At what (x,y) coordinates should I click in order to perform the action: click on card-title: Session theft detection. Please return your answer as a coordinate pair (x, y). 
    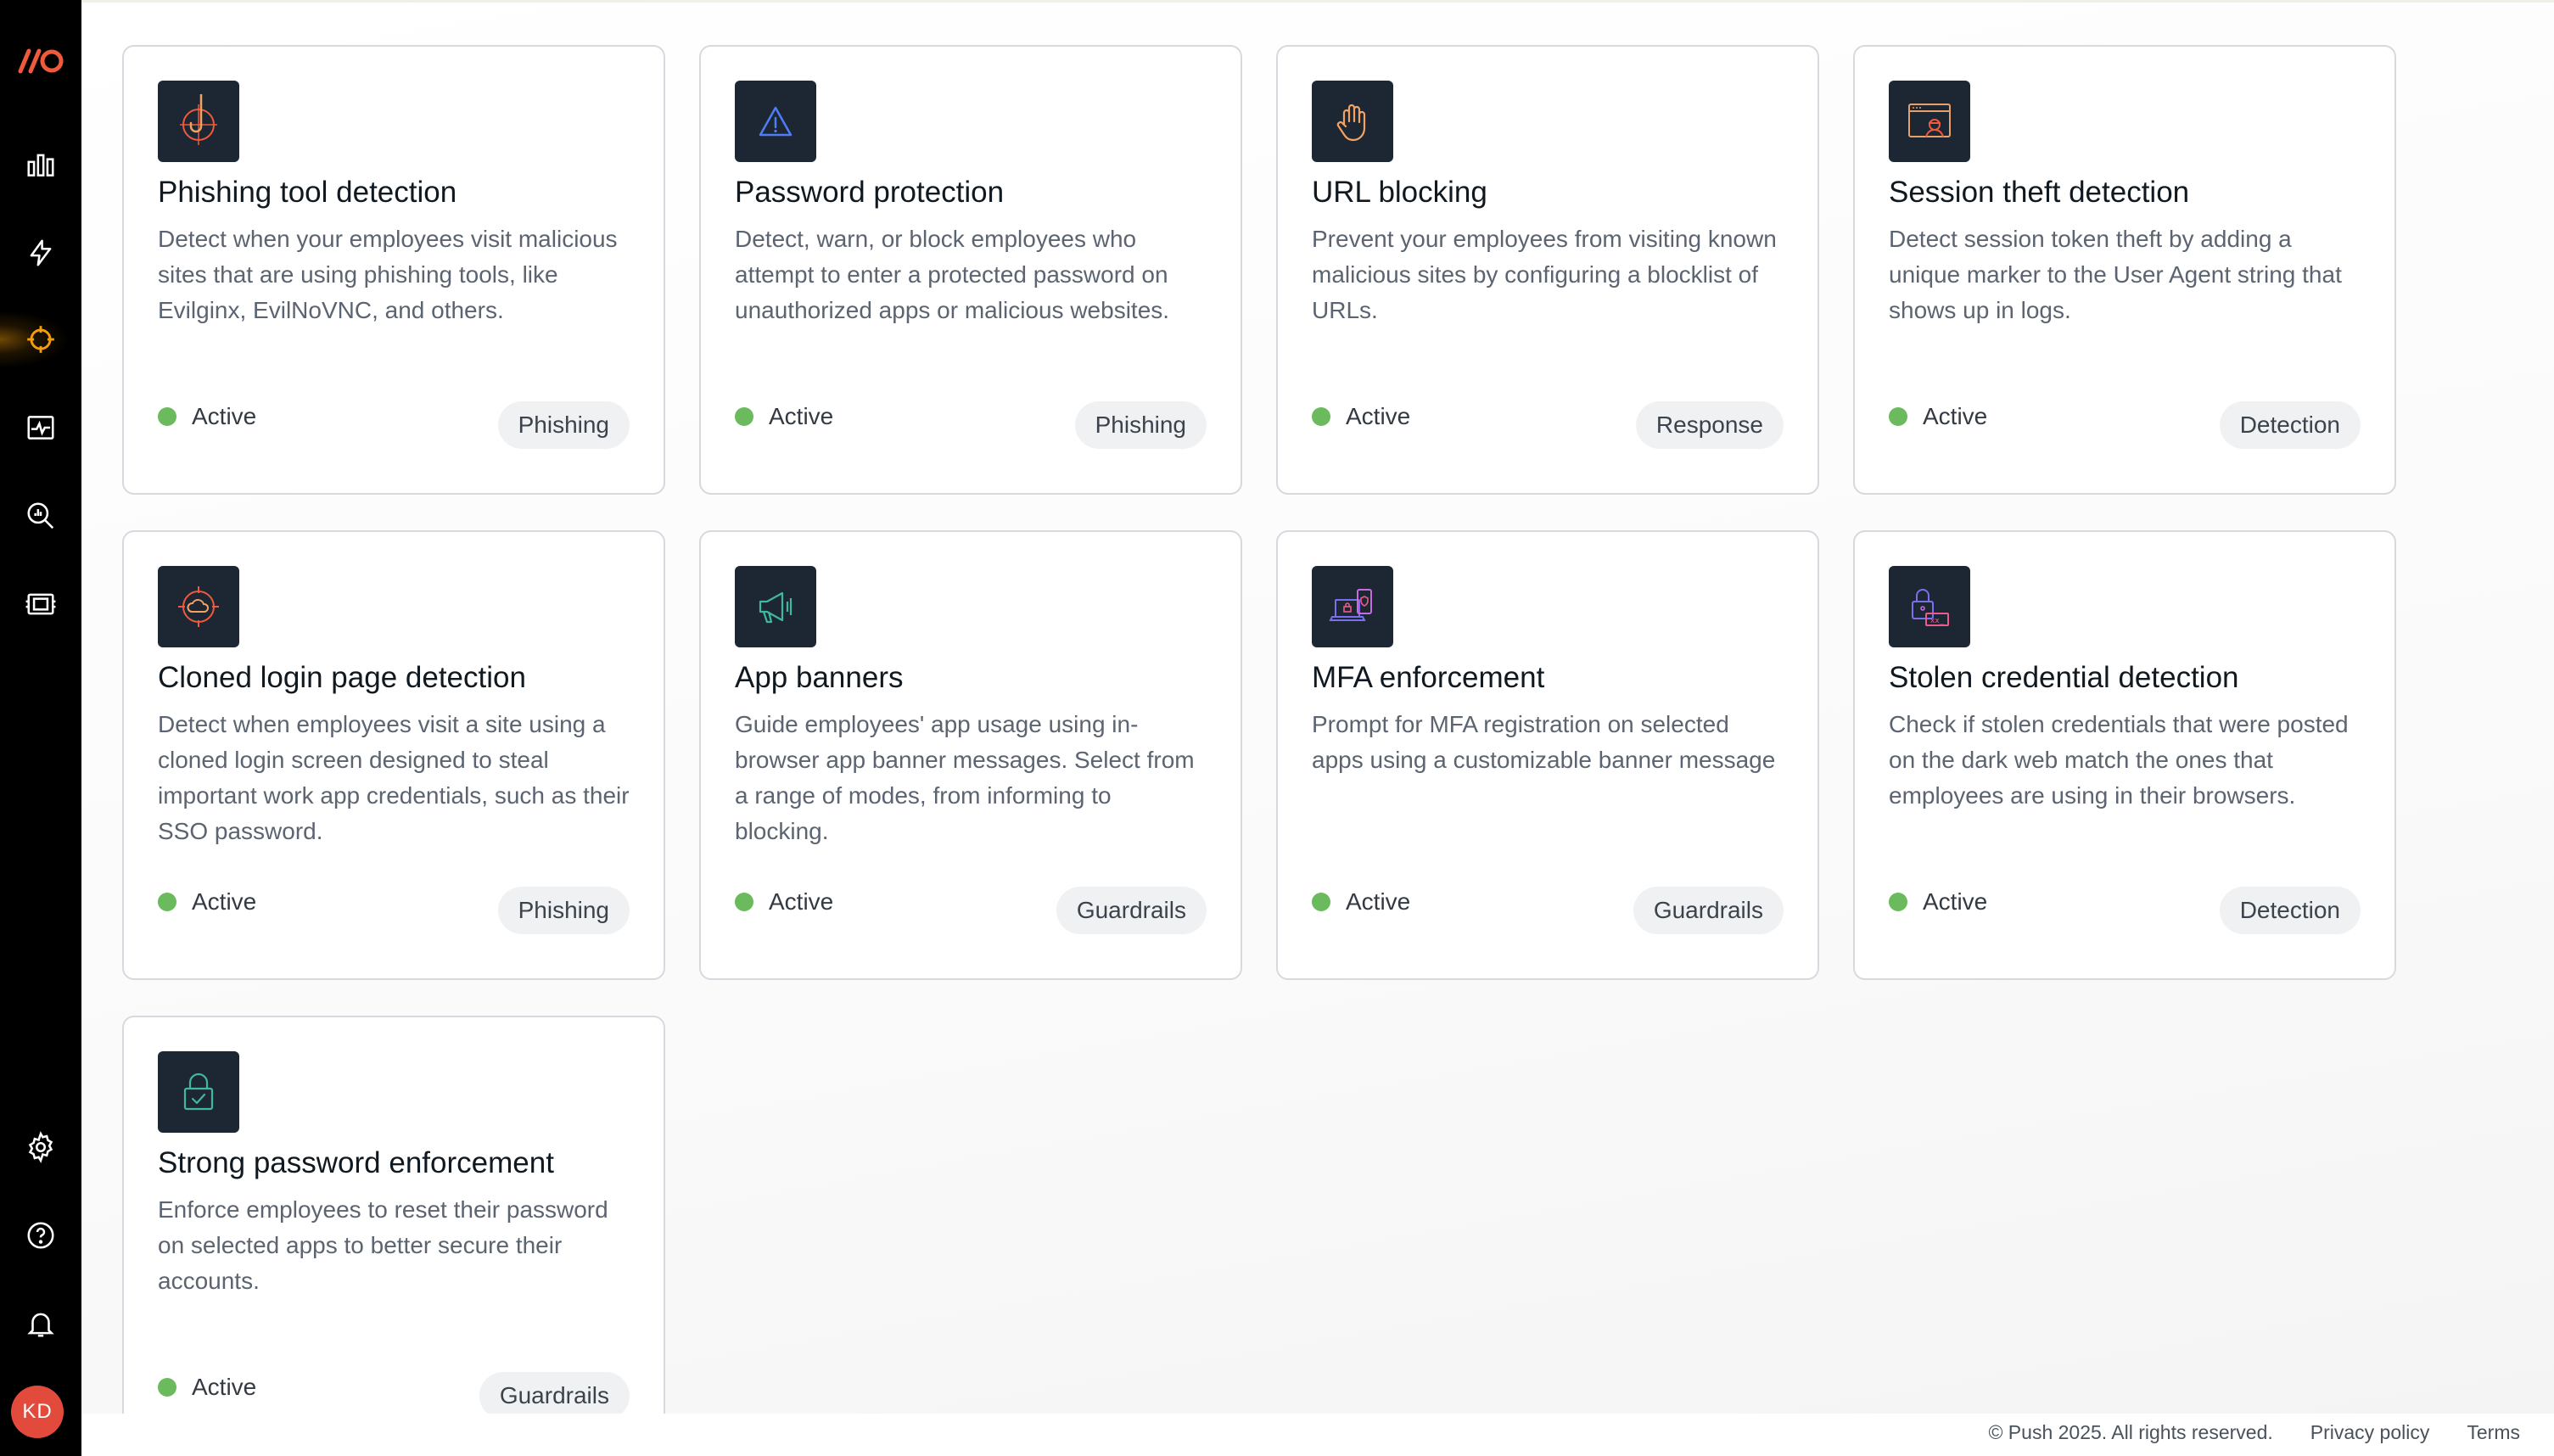
    Looking at the image, I should click on (2039, 192).